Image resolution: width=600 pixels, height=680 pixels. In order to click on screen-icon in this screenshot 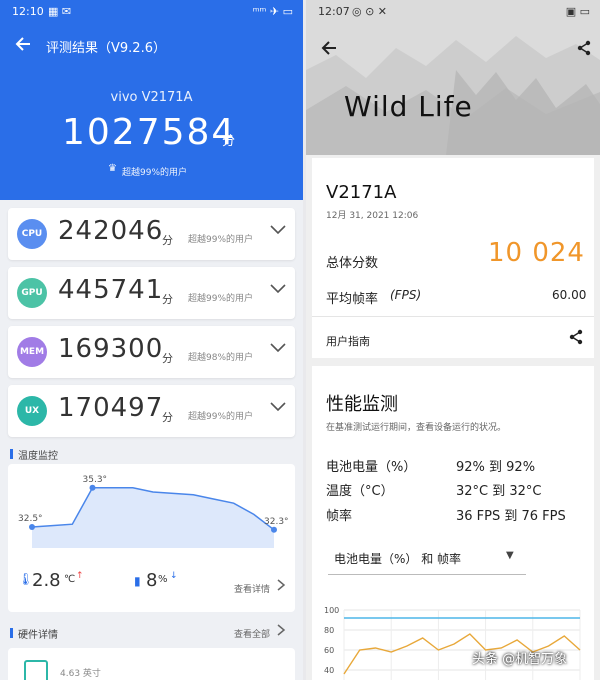, I will do `click(36, 670)`.